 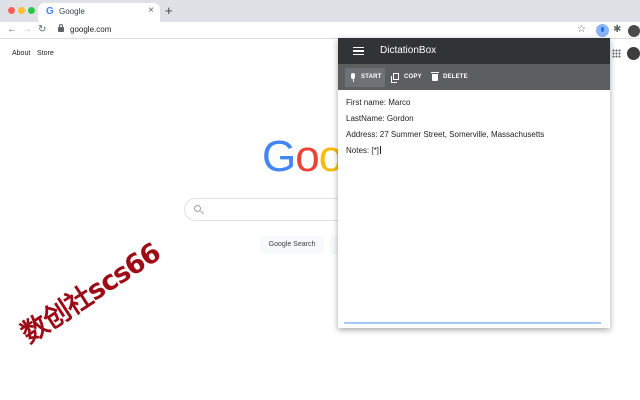 I want to click on google-logo: Goog, so click(x=302, y=157).